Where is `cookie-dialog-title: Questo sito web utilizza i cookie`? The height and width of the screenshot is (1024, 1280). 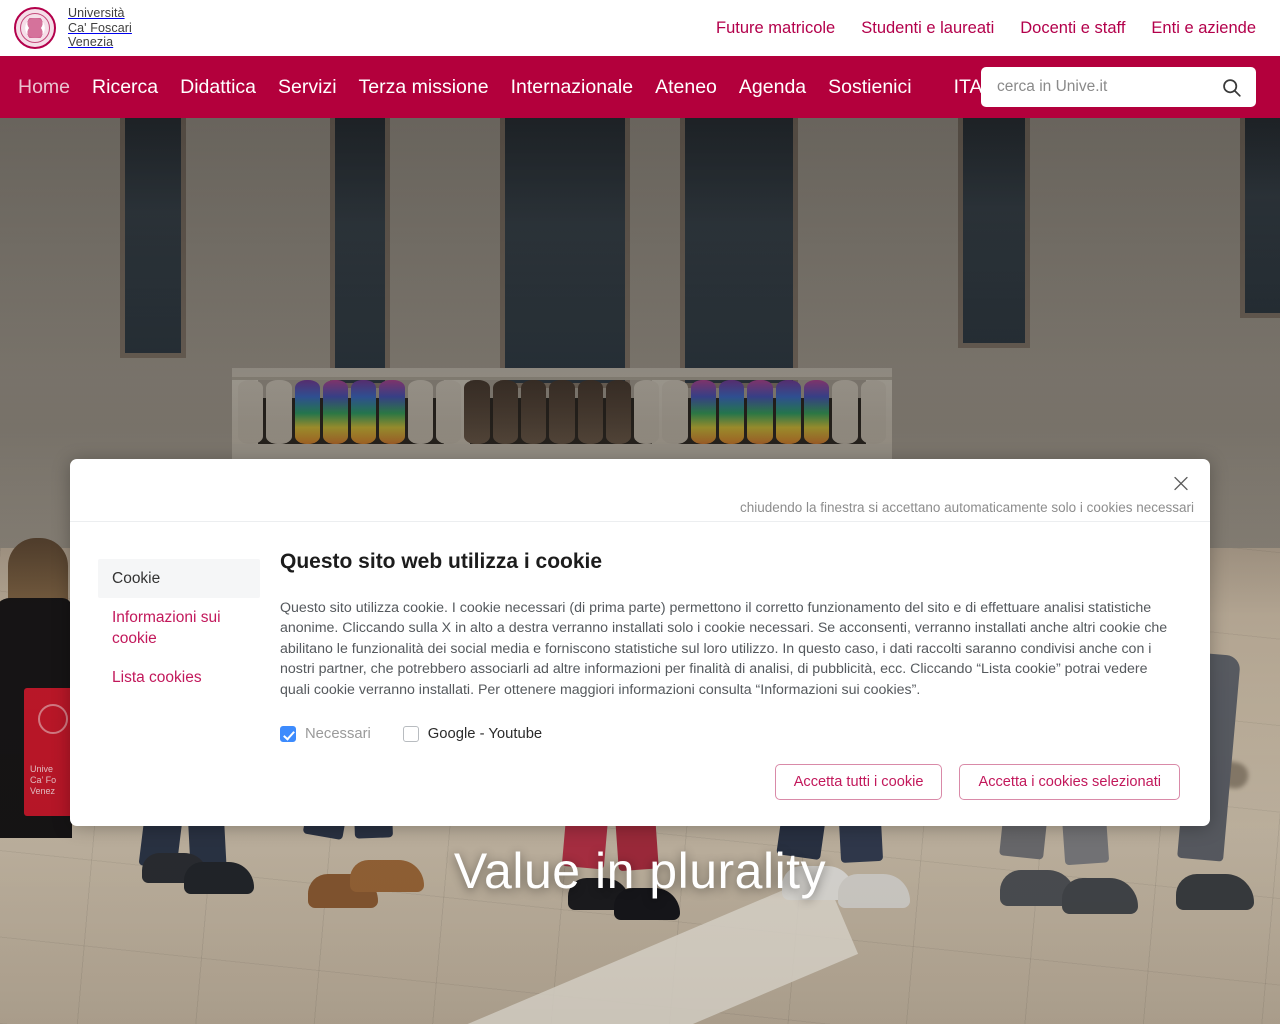
cookie-dialog-title: Questo sito web utilizza i cookie is located at coordinates (441, 561).